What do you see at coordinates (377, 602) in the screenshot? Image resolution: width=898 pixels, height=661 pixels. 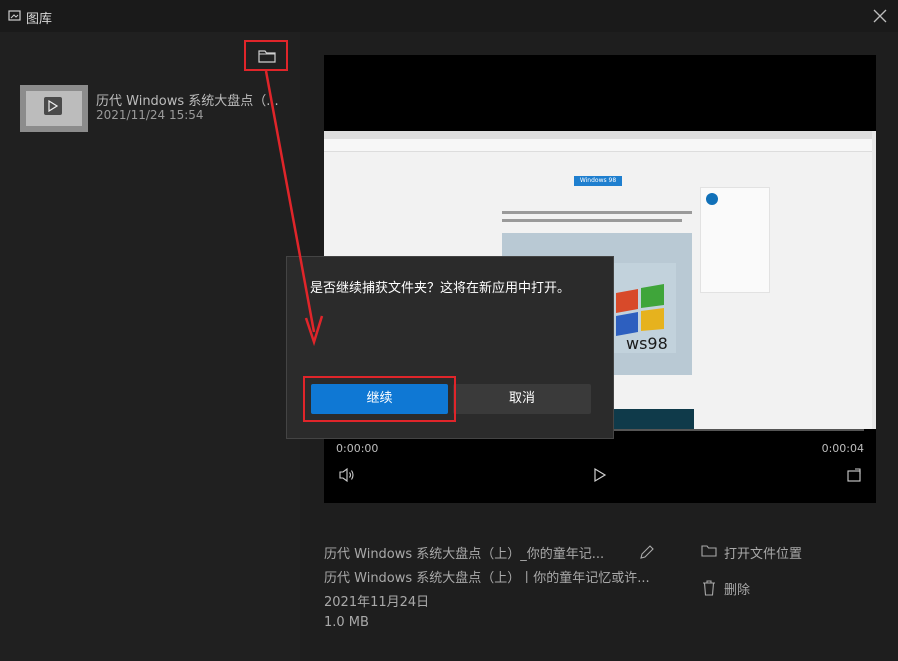 I see `media-date: 2021年11月24日` at bounding box center [377, 602].